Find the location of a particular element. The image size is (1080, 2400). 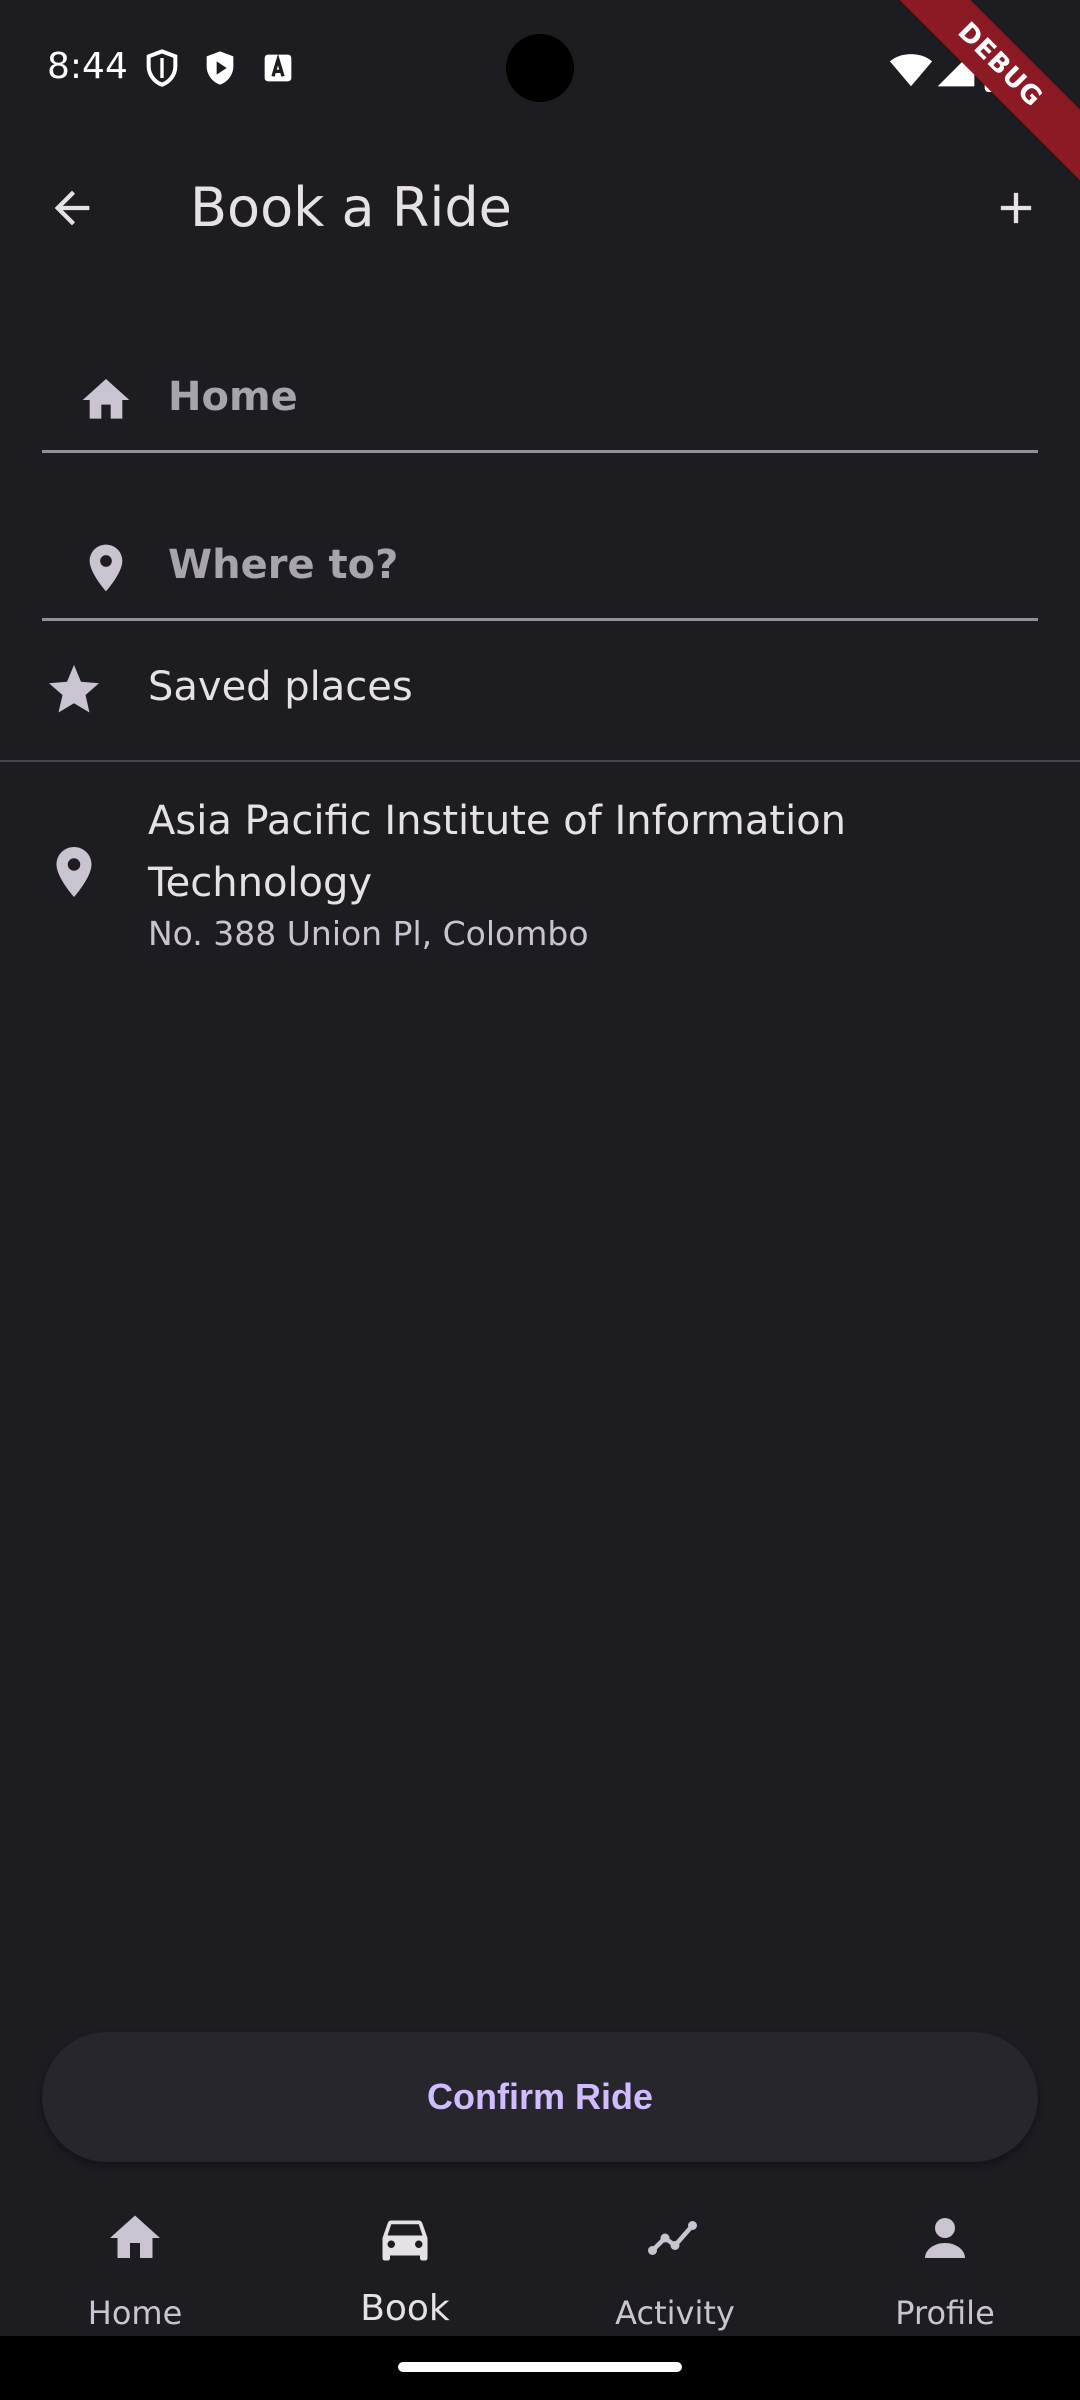

status-time: 8:44 is located at coordinates (87, 66).